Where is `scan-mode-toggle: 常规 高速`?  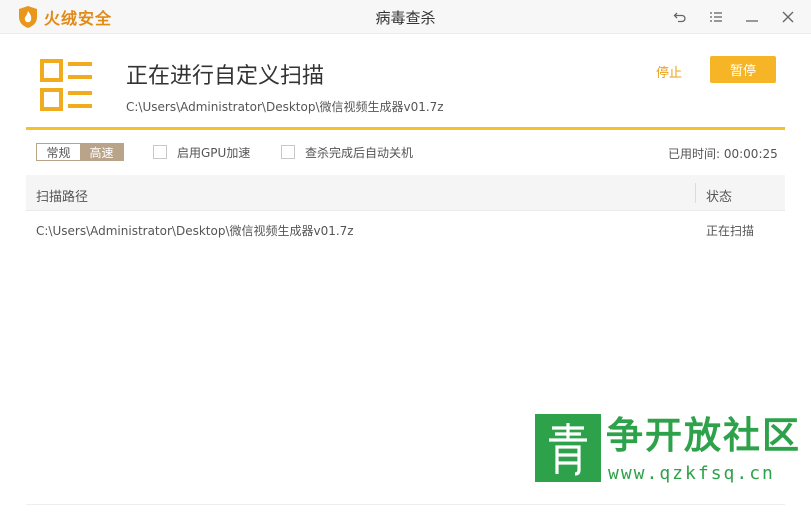
scan-mode-toggle: 常规 高速 is located at coordinates (80, 152).